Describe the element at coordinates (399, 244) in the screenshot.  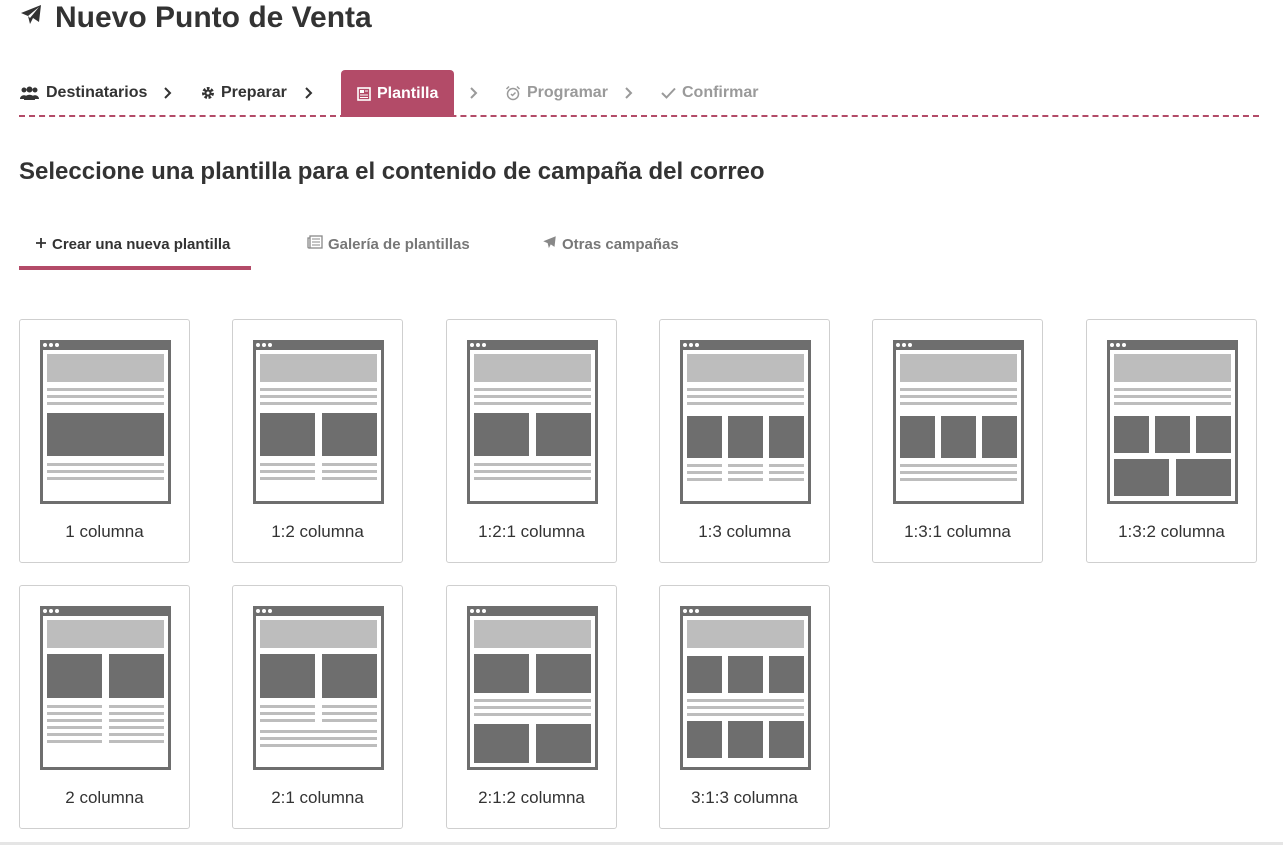
I see `tab-label: Galería de plantillas` at that location.